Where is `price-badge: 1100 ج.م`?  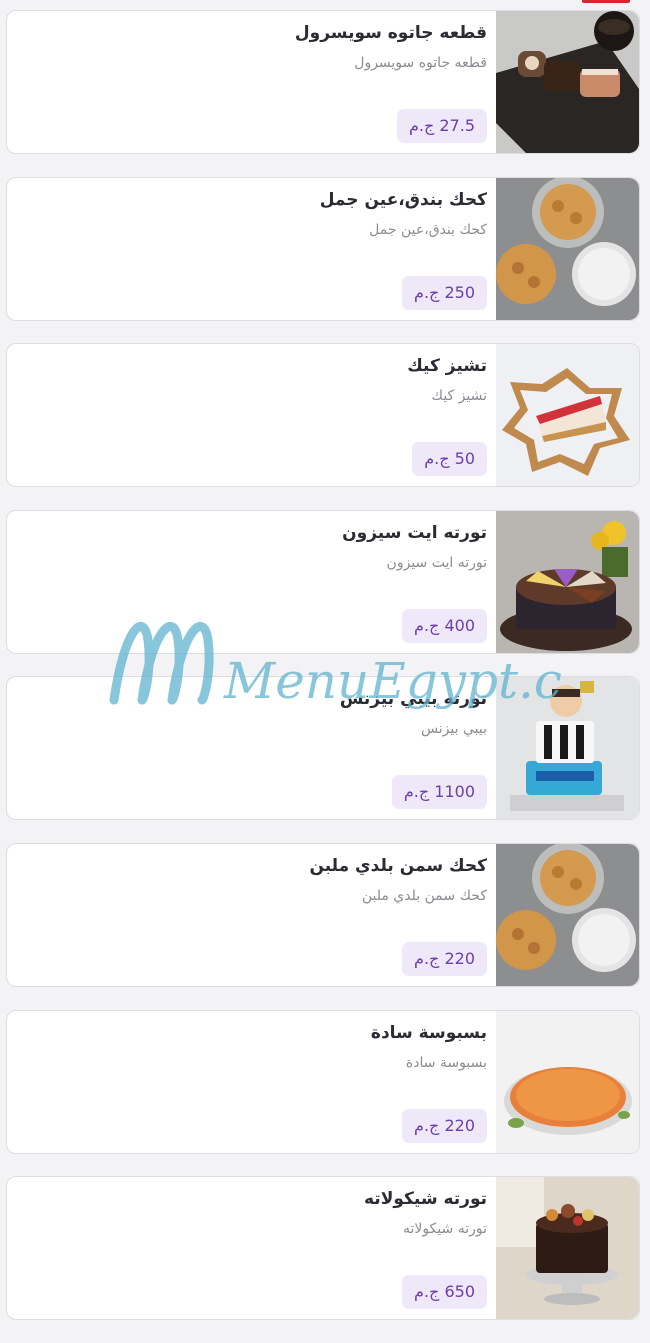 price-badge: 1100 ج.م is located at coordinates (439, 792).